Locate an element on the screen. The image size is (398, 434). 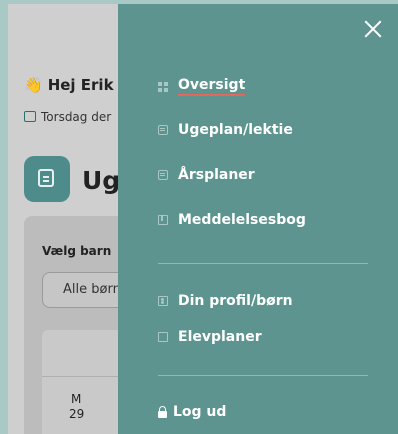
nav-item-label: Ugeplan/lektie is located at coordinates (235, 130).